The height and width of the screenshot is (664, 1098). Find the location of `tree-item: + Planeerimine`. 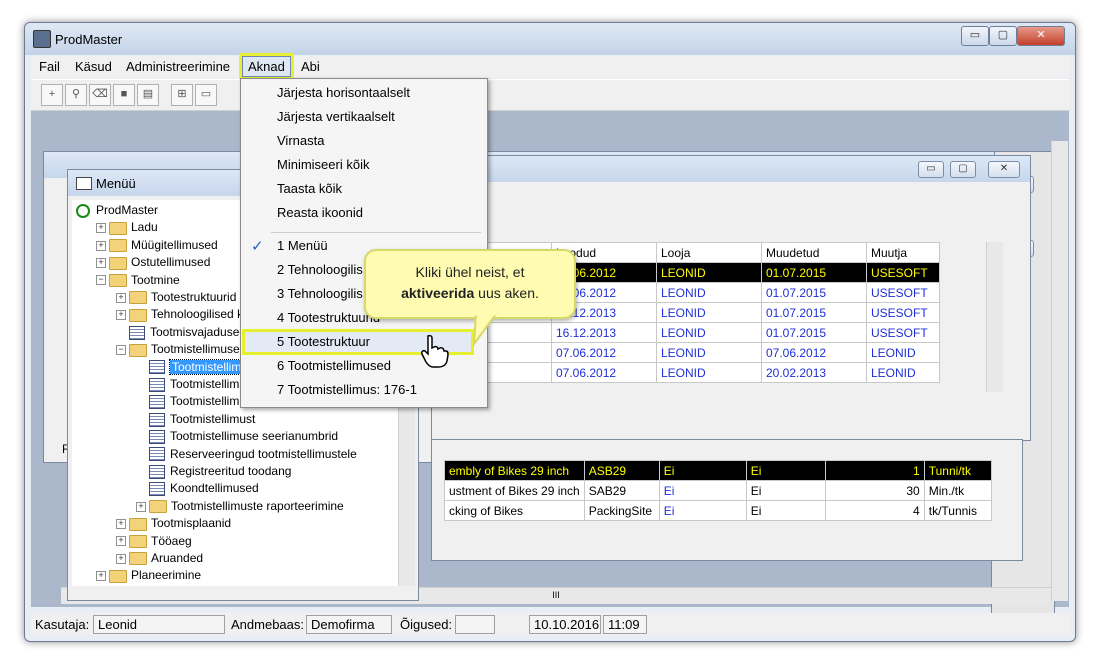

tree-item: + Planeerimine is located at coordinates (148, 575).